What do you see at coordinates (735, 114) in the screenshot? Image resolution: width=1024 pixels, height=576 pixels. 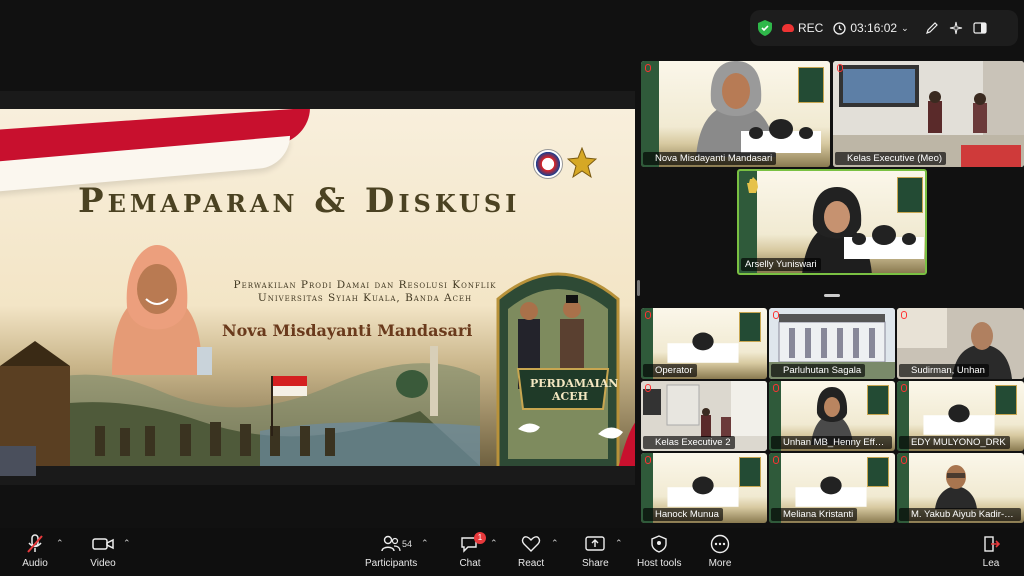 I see `video-tile: Nova Misdayanti Mandasari` at bounding box center [735, 114].